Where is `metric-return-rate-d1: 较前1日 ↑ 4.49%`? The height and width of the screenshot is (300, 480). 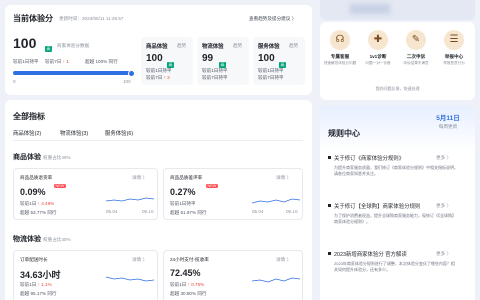
metric-return-rate-d1: 较前1日 ↑ 4.49% is located at coordinates (37, 203).